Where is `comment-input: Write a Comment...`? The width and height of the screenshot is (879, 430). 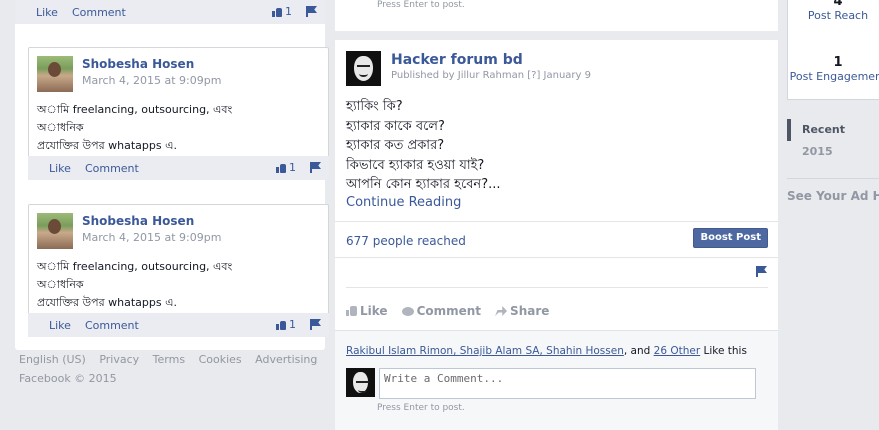
comment-input: Write a Comment... is located at coordinates (567, 383).